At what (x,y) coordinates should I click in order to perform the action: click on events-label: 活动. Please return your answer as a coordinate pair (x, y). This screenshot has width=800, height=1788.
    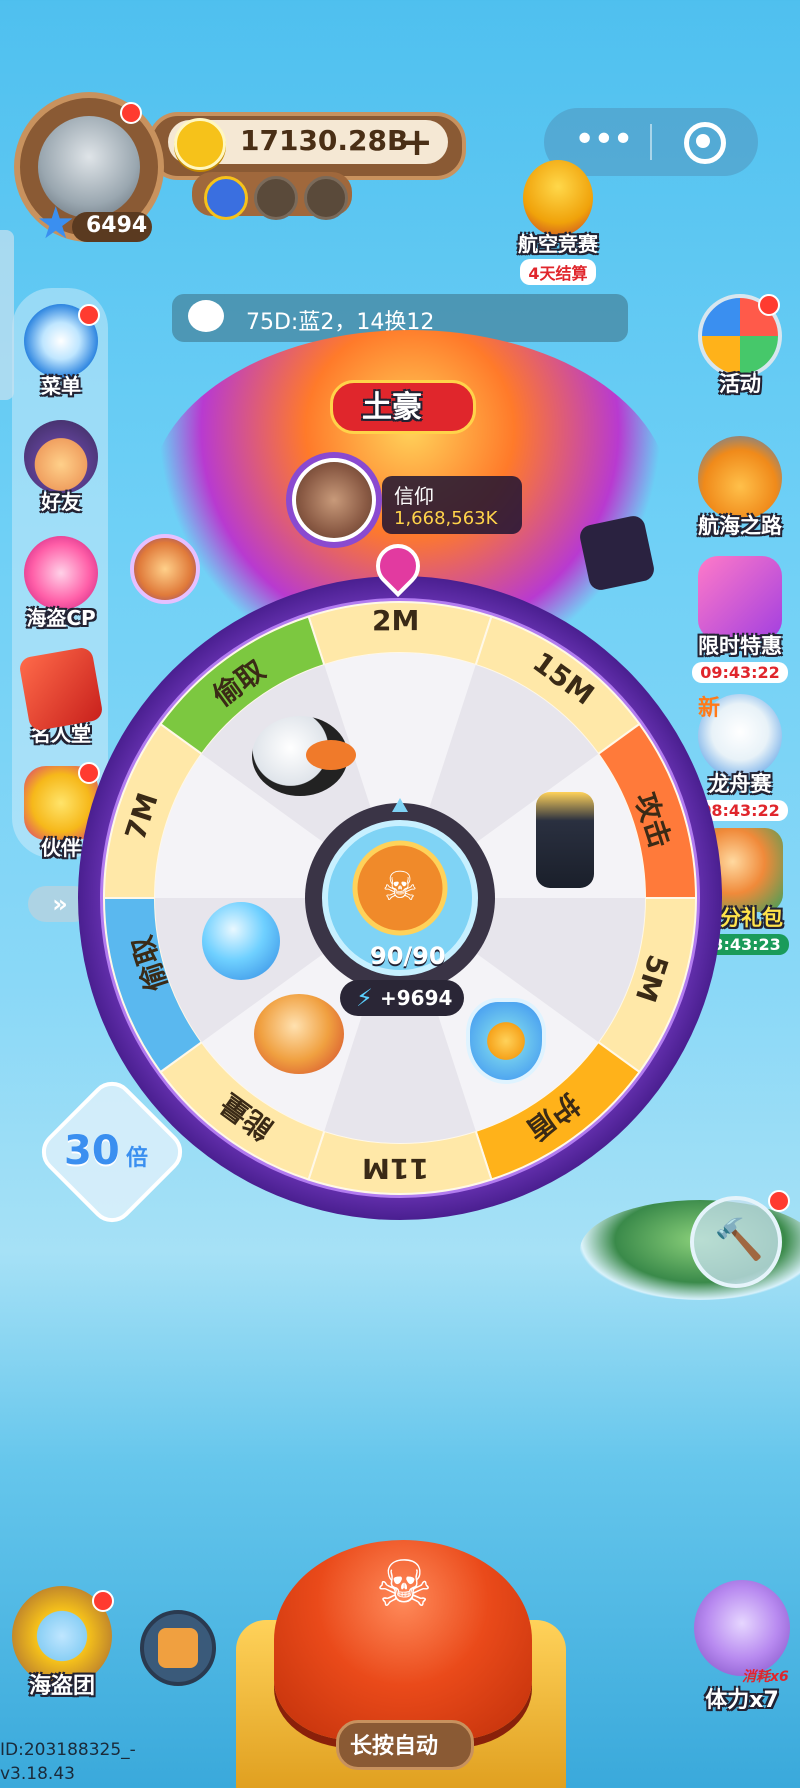
    Looking at the image, I should click on (740, 384).